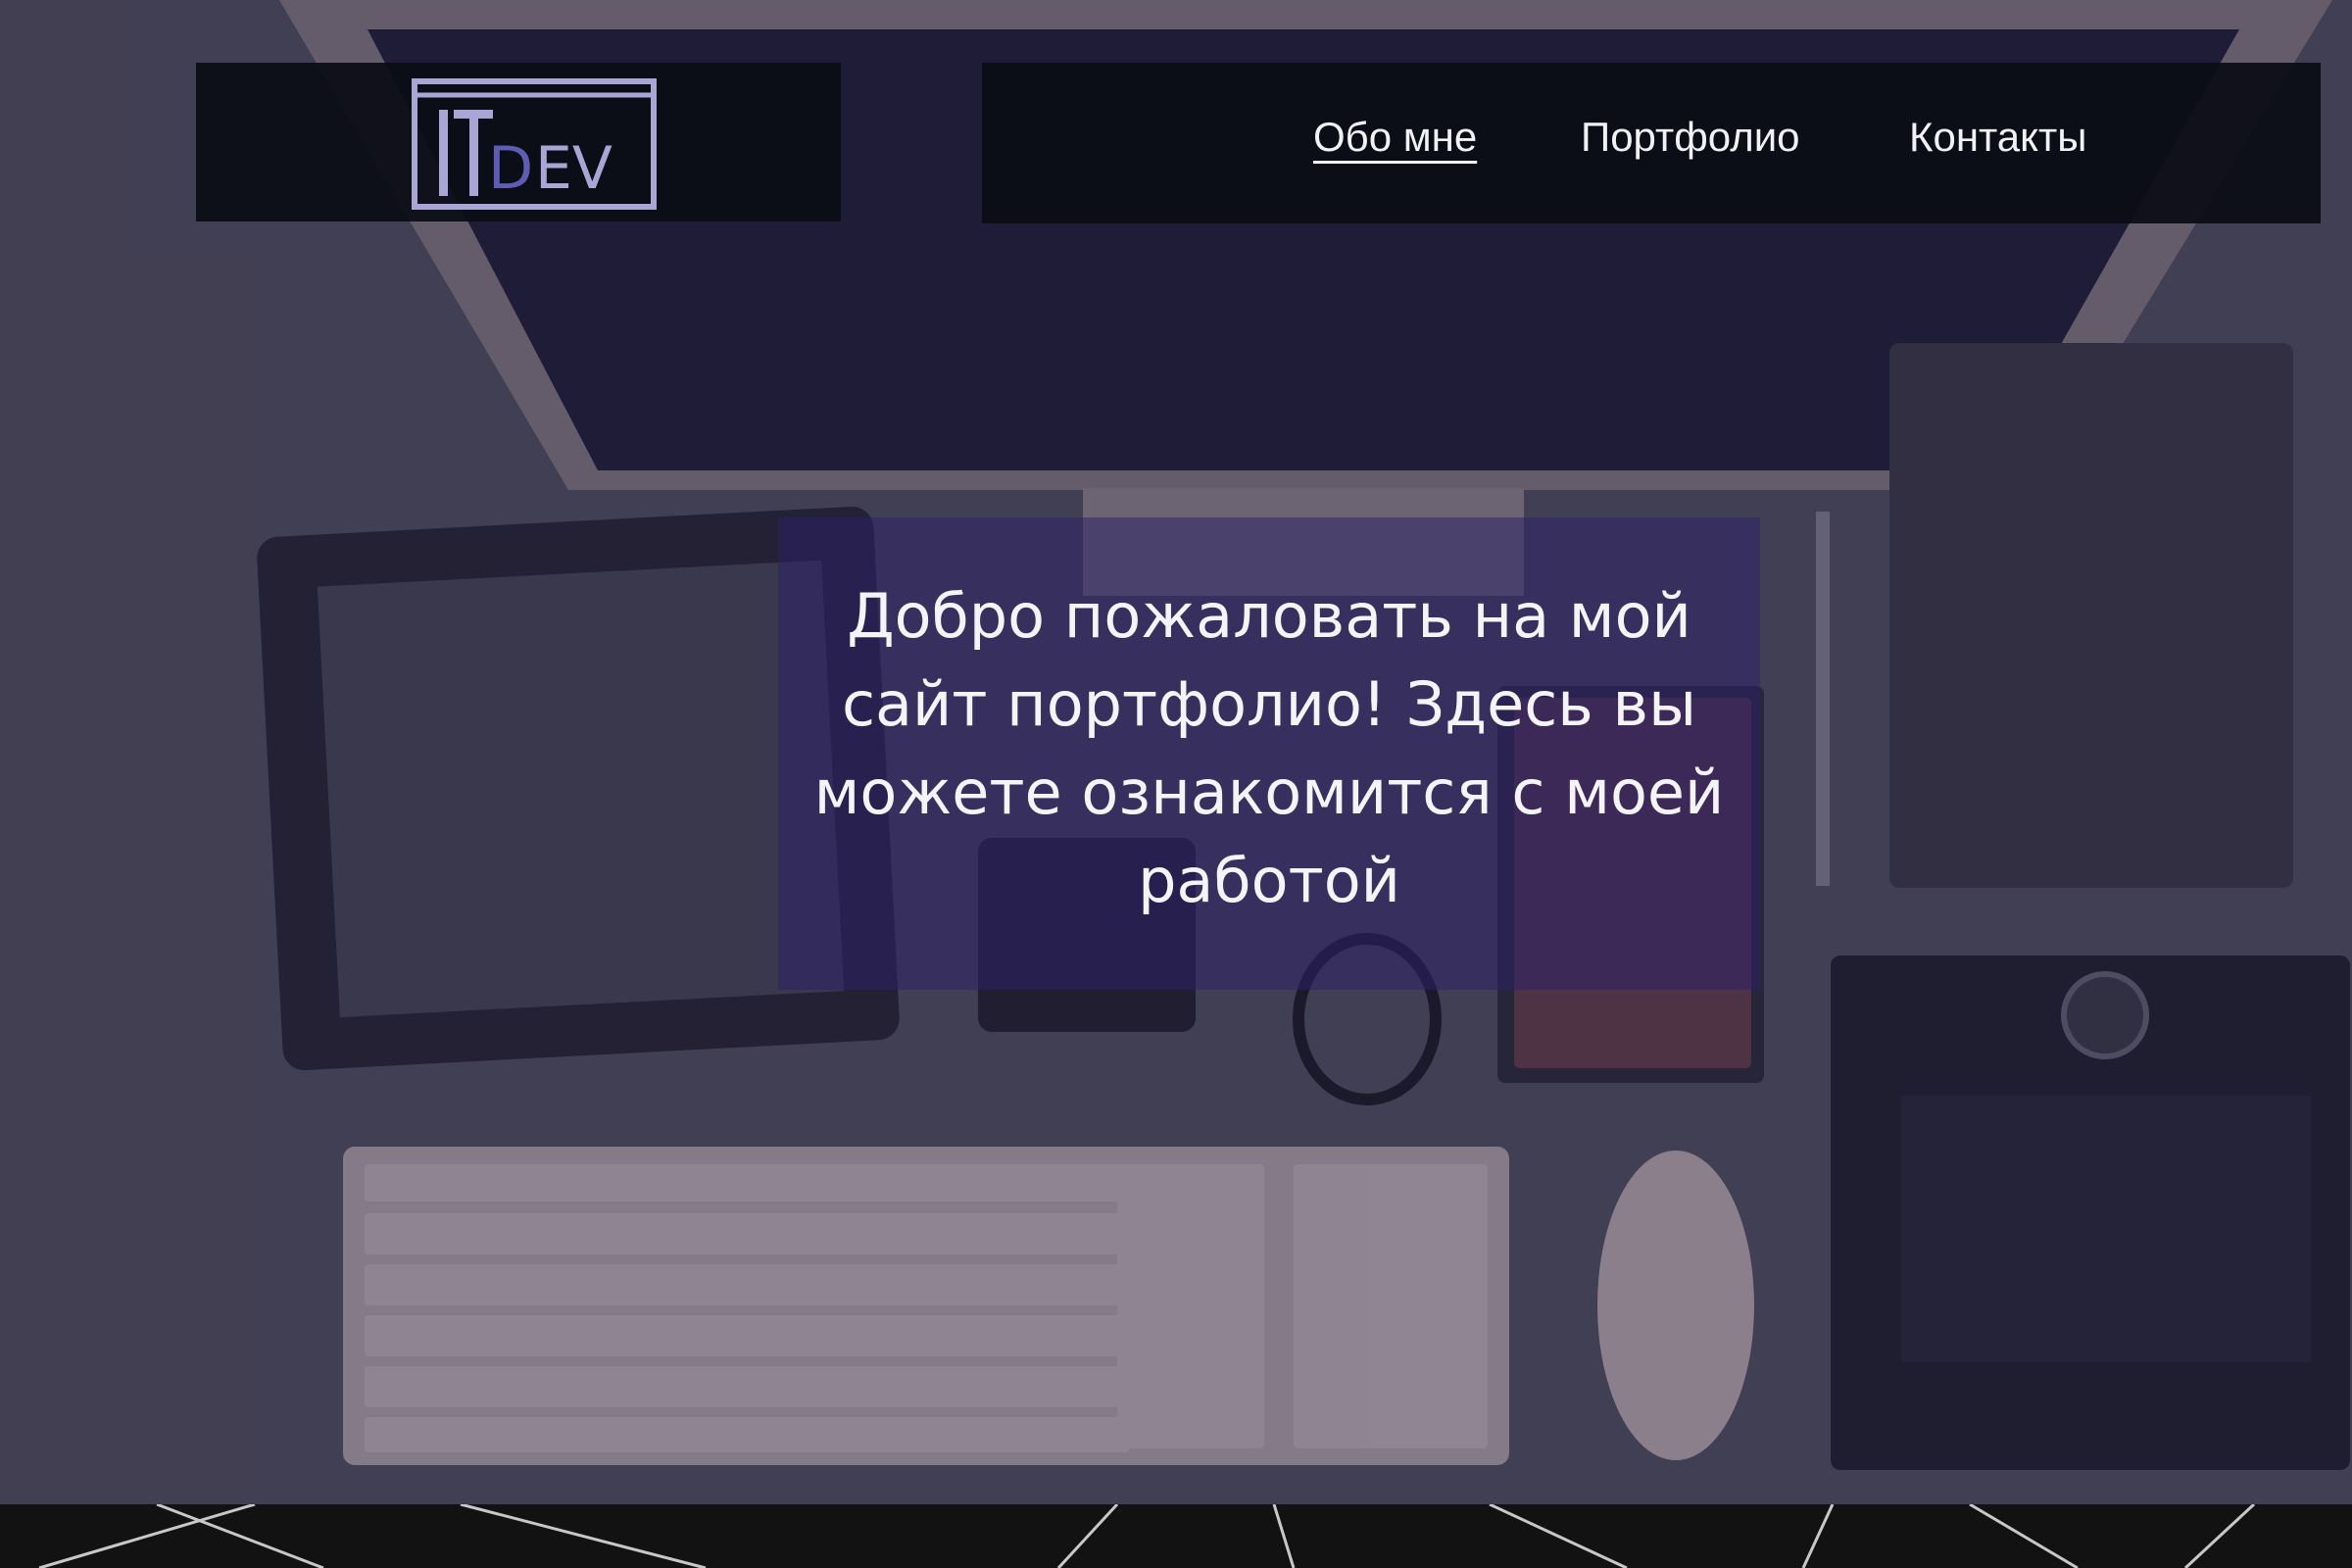 Image resolution: width=2352 pixels, height=1568 pixels. What do you see at coordinates (1690, 137) in the screenshot?
I see `nav-link-portfolio: Портфолио` at bounding box center [1690, 137].